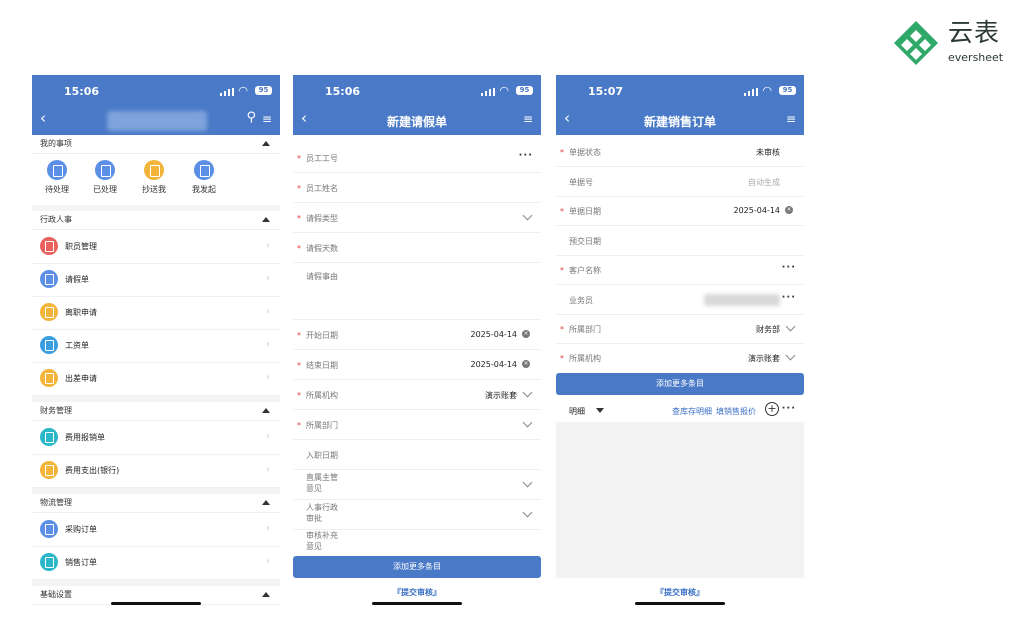 This screenshot has width=1034, height=637. I want to click on field-label: 人事行政 审批, so click(322, 513).